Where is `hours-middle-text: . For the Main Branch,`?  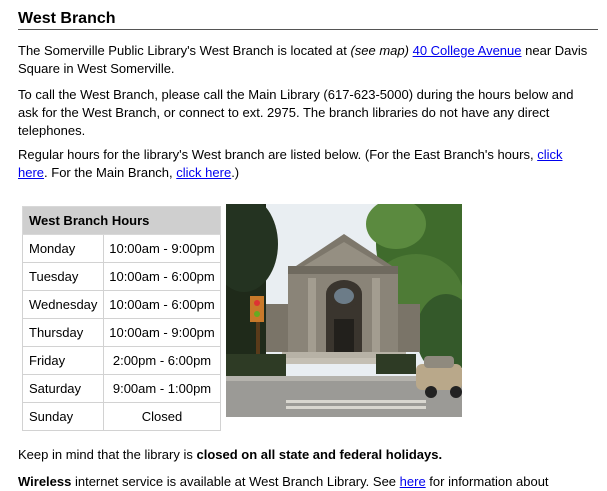
hours-middle-text: . For the Main Branch, is located at coordinates (110, 172).